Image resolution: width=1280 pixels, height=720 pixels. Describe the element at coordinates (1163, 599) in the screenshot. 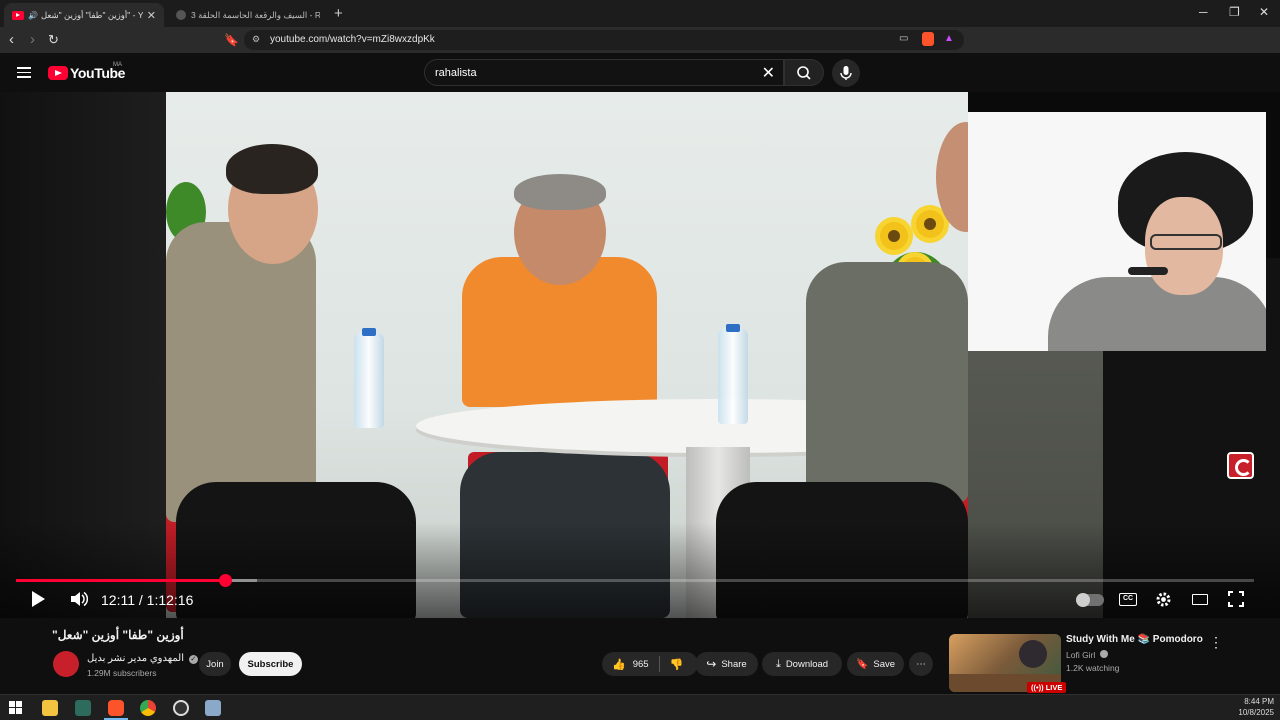

I see `settings-gear-icon` at that location.